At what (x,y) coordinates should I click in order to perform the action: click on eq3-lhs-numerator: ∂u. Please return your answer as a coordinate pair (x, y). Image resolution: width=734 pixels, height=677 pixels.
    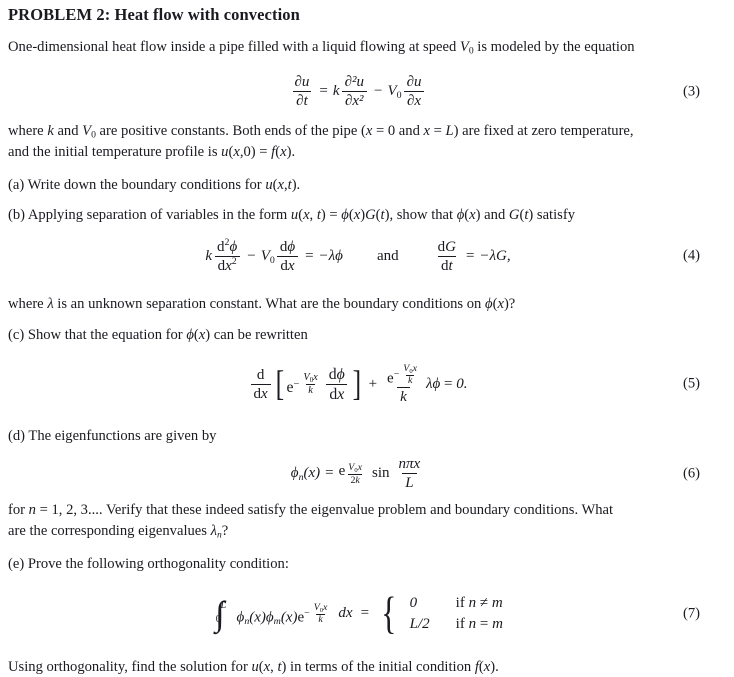
    Looking at the image, I should click on (302, 82).